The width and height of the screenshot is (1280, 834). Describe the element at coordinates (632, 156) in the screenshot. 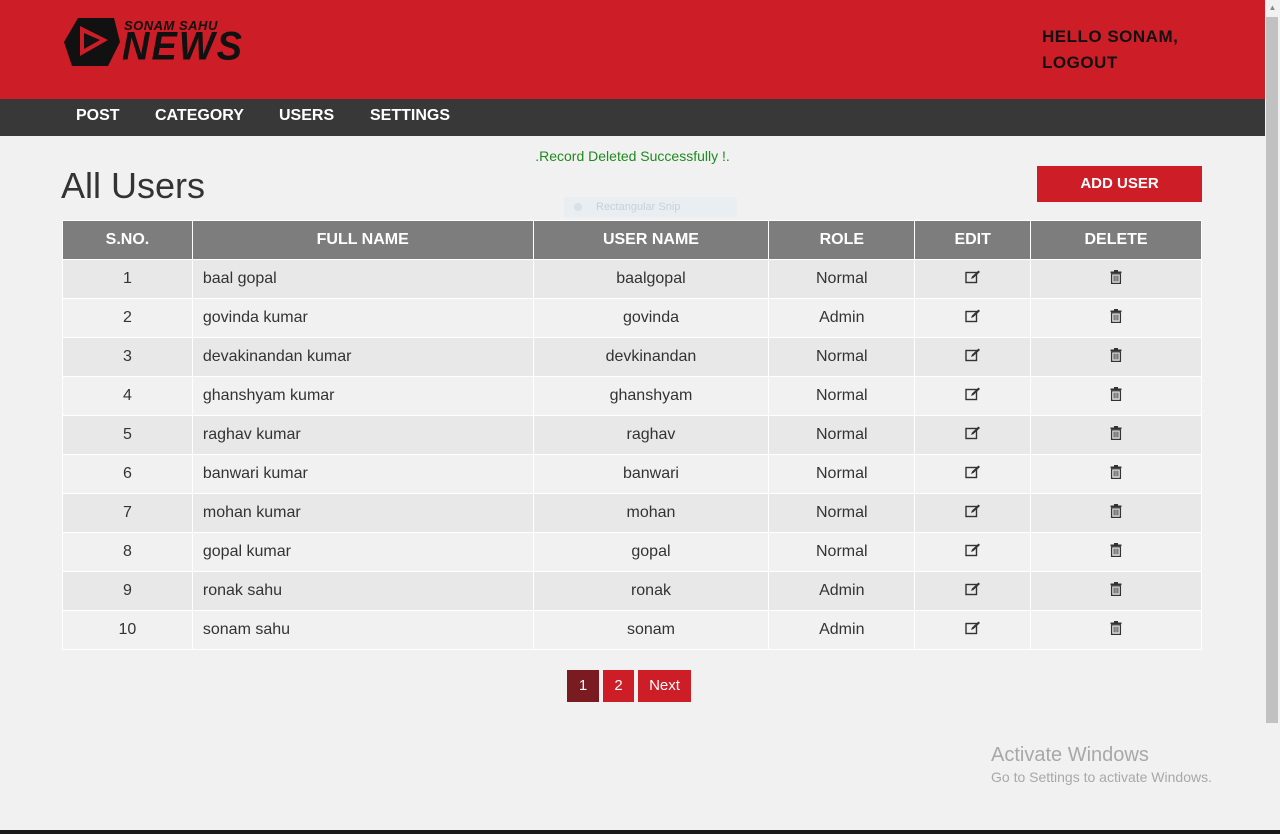

I see `success-message: .Record Deleted Successfully !.` at that location.